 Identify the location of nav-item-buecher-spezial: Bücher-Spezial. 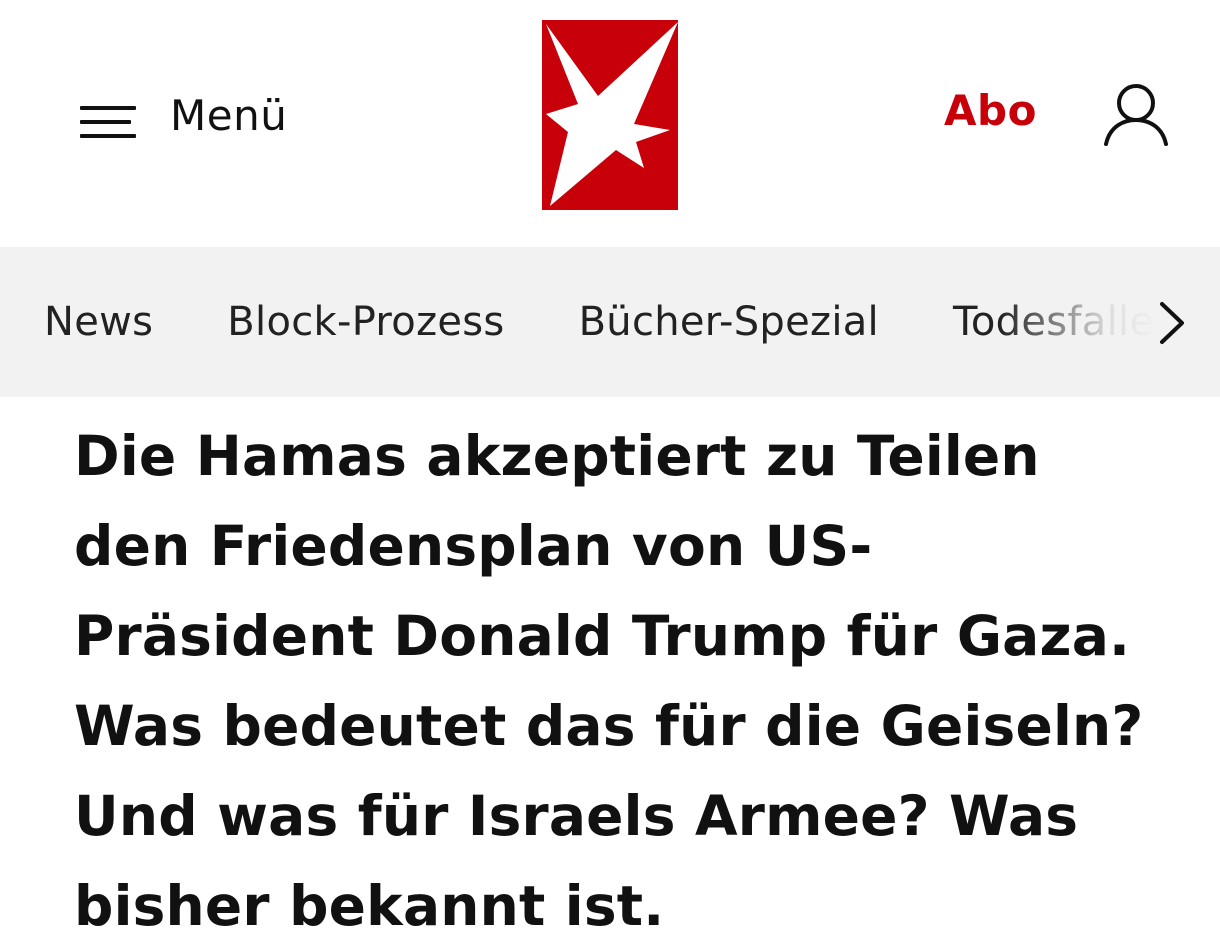
(729, 322).